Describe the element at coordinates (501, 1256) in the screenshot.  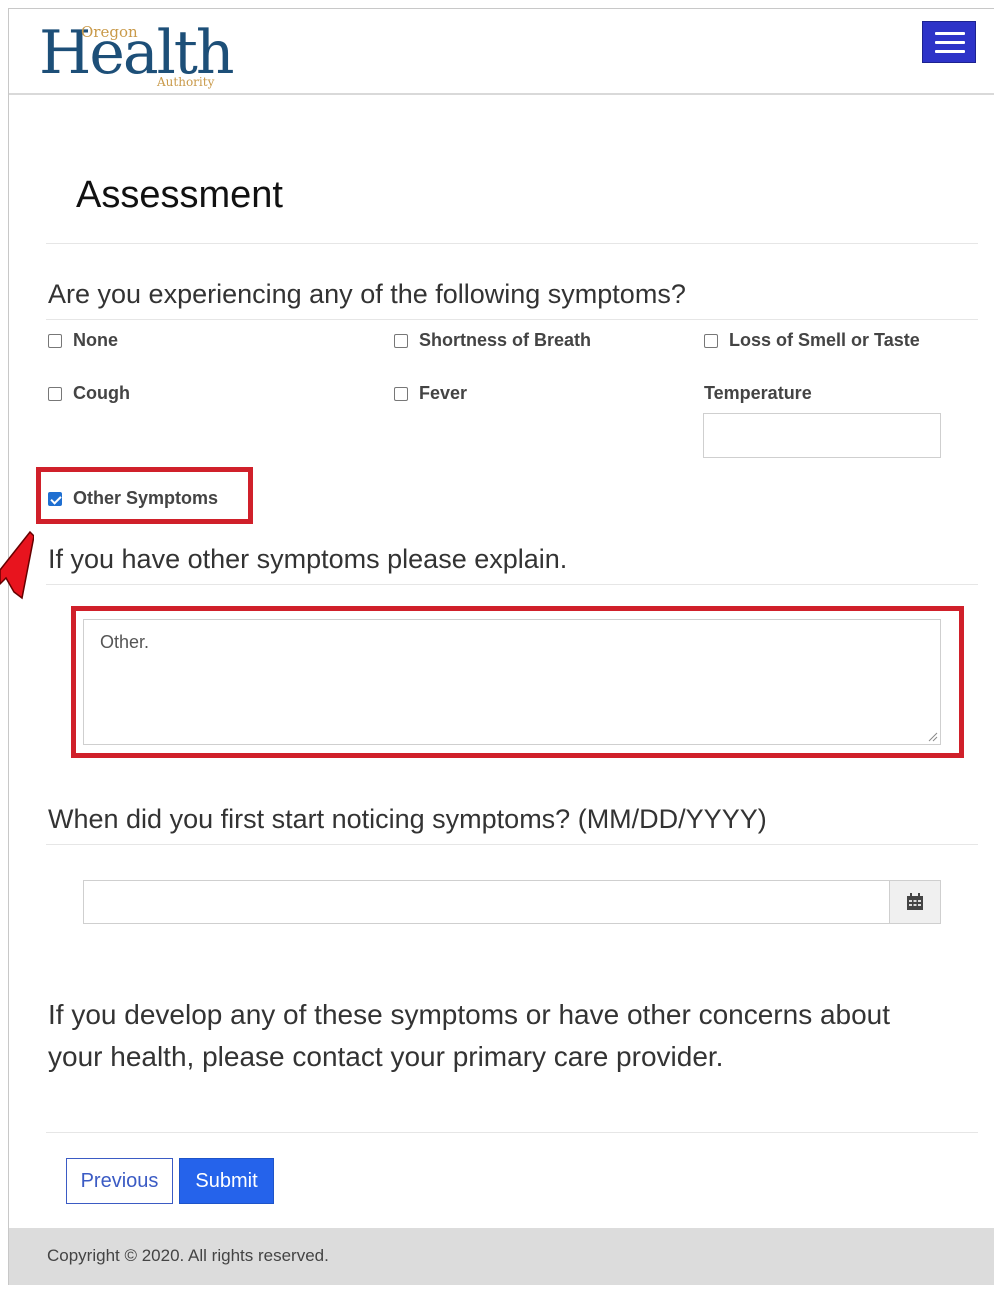
I see `footer: Copyright © 2020. All rights reserved.` at that location.